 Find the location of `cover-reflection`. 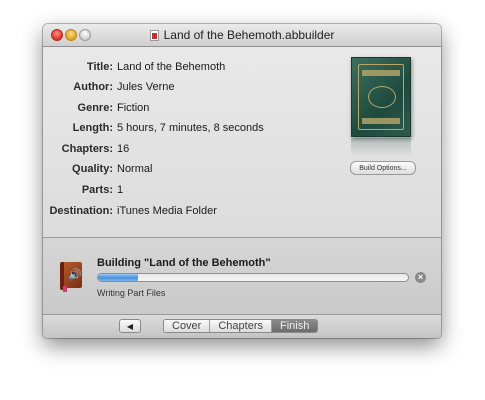

cover-reflection is located at coordinates (381, 147).